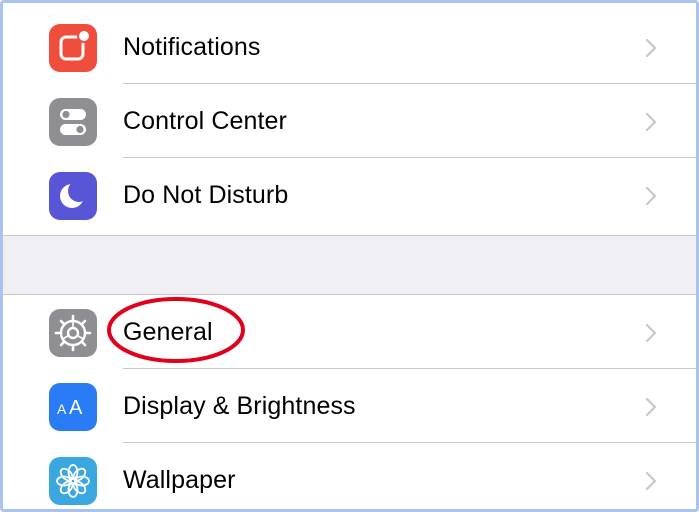  Describe the element at coordinates (73, 122) in the screenshot. I see `control-center-icon` at that location.